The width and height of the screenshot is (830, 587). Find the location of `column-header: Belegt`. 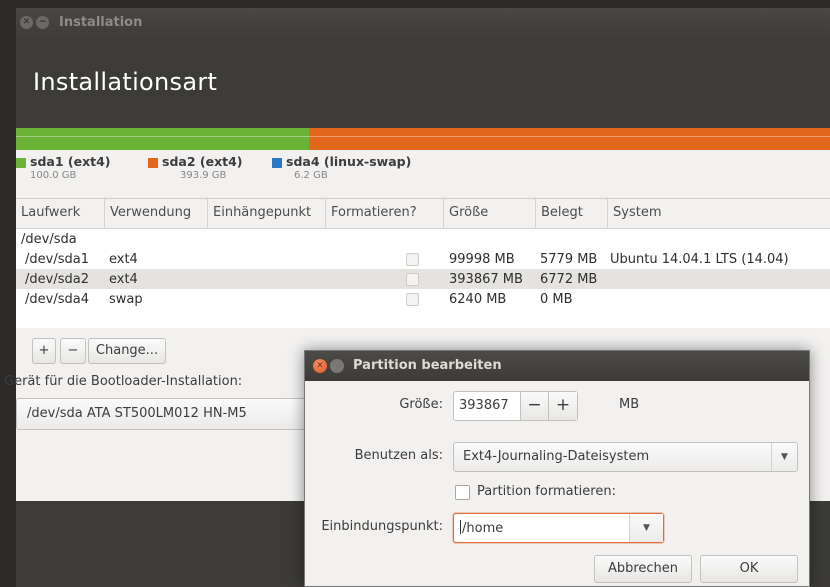

column-header: Belegt is located at coordinates (572, 213).